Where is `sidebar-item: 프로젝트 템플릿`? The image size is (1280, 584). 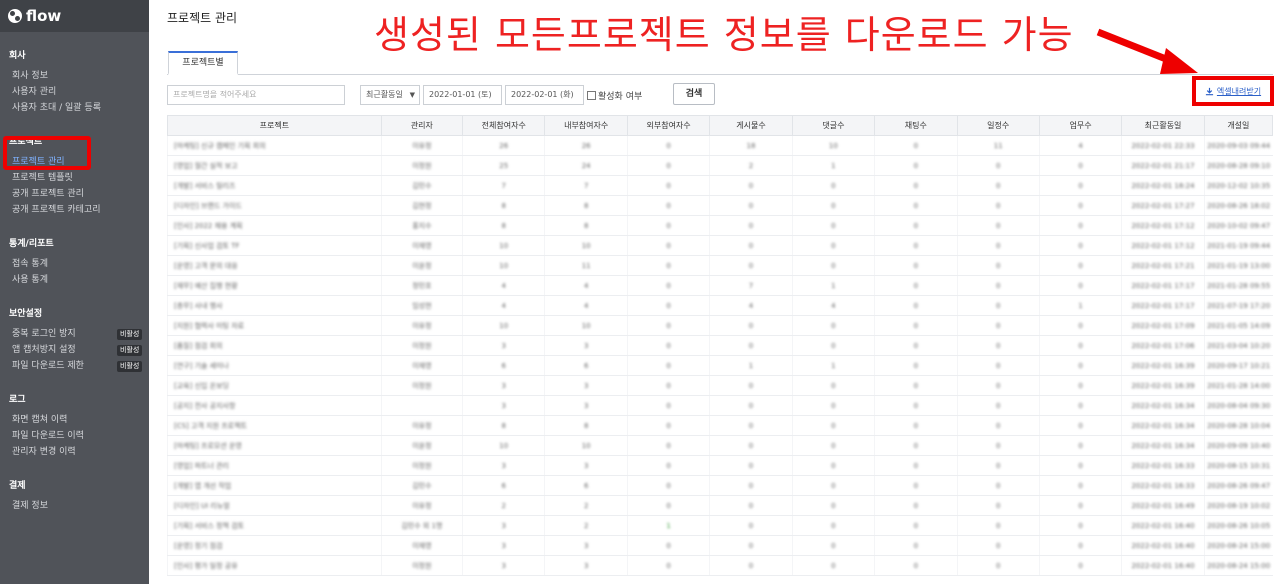 sidebar-item: 프로젝트 템플릿 is located at coordinates (79, 178).